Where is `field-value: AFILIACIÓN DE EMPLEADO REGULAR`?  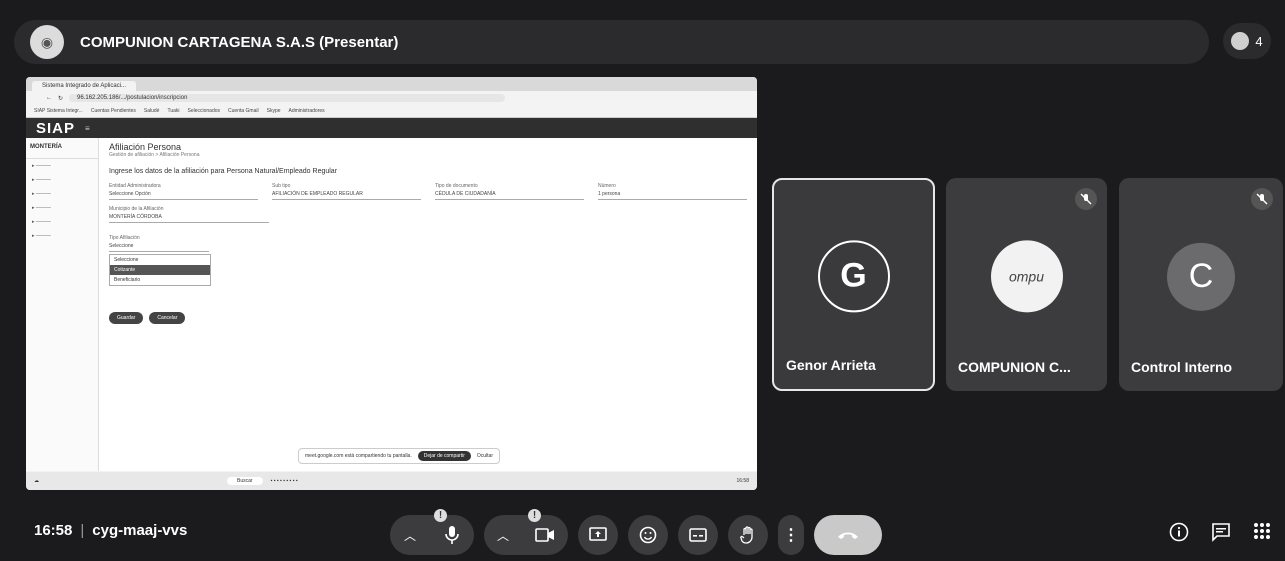
field-value: AFILIACIÓN DE EMPLEADO REGULAR is located at coordinates (346, 194).